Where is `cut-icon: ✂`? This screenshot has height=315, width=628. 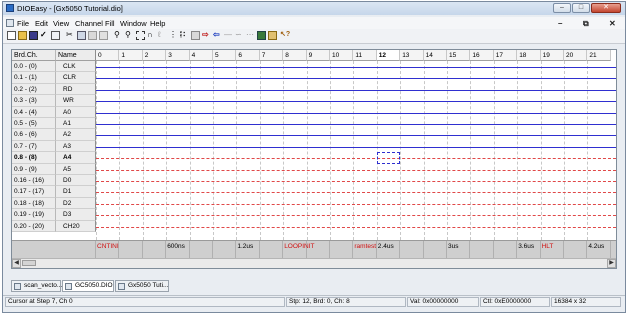 cut-icon: ✂ is located at coordinates (70, 35).